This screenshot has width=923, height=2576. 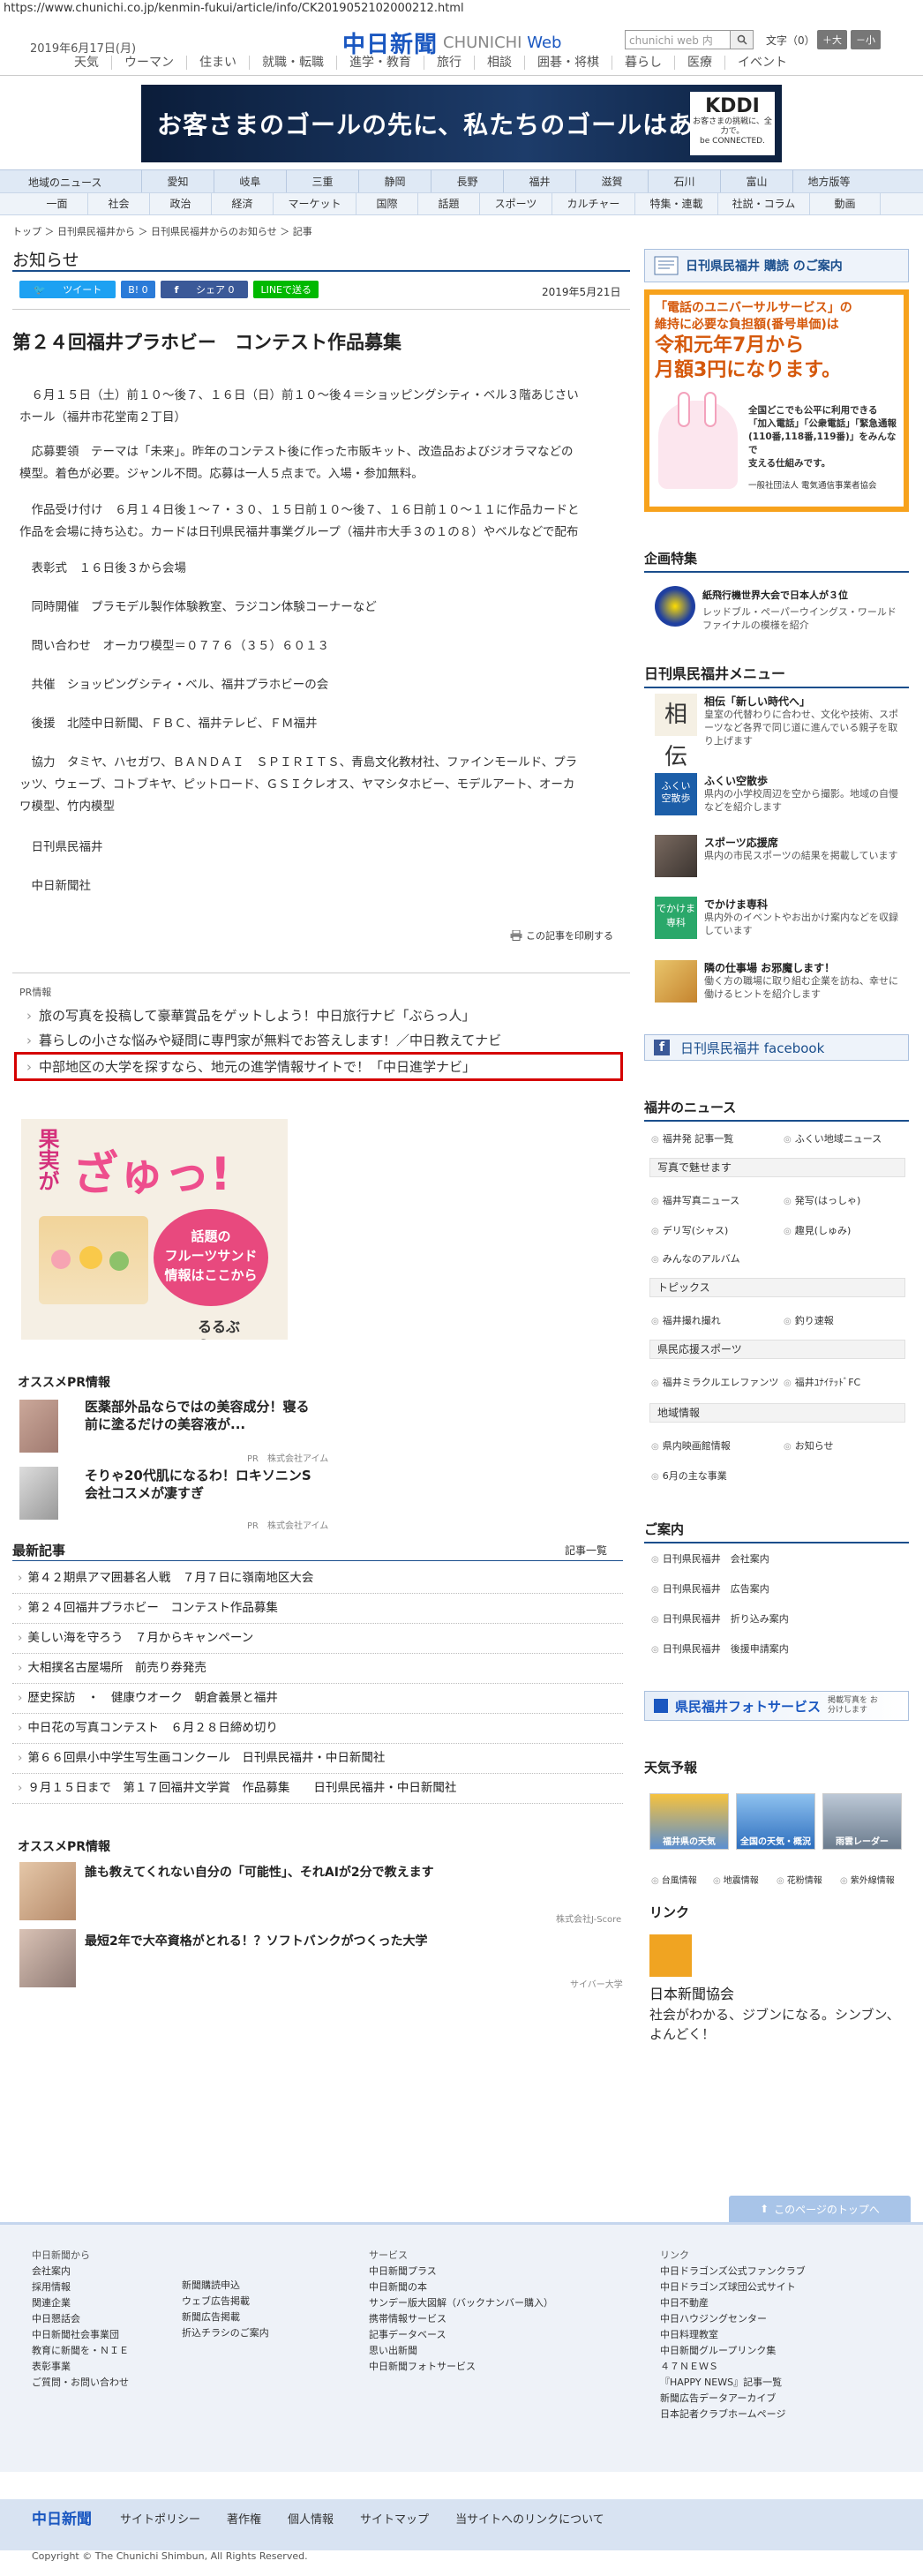 What do you see at coordinates (181, 204) in the screenshot?
I see `category-item: 政治` at bounding box center [181, 204].